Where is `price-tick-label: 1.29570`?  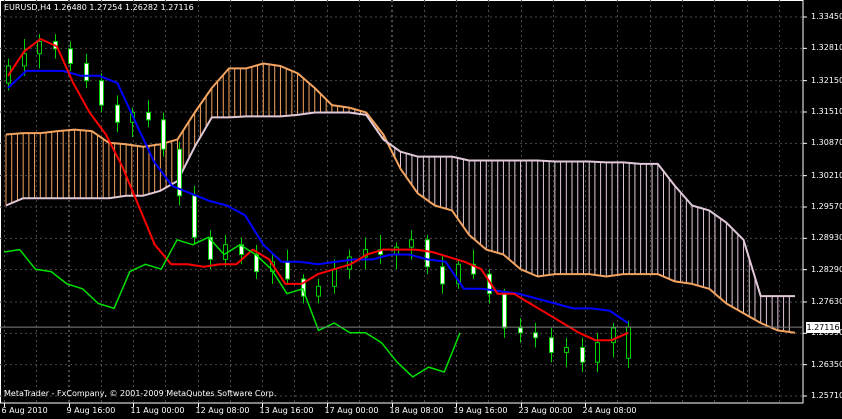
price-tick-label: 1.29570 is located at coordinates (826, 206).